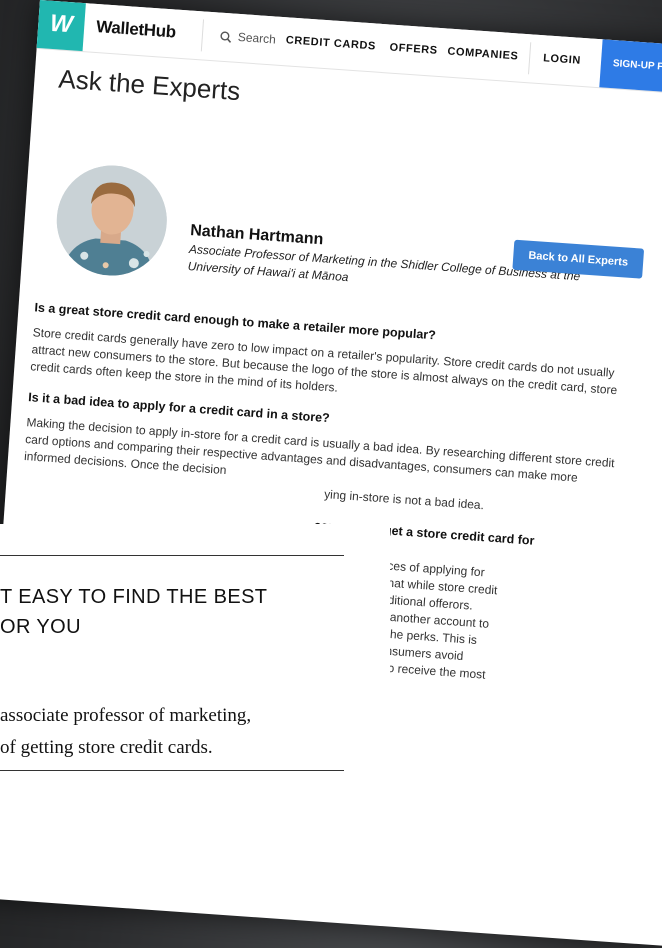 This screenshot has height=948, width=662. Describe the element at coordinates (136, 30) in the screenshot. I see `brand-name: WalletHub` at that location.